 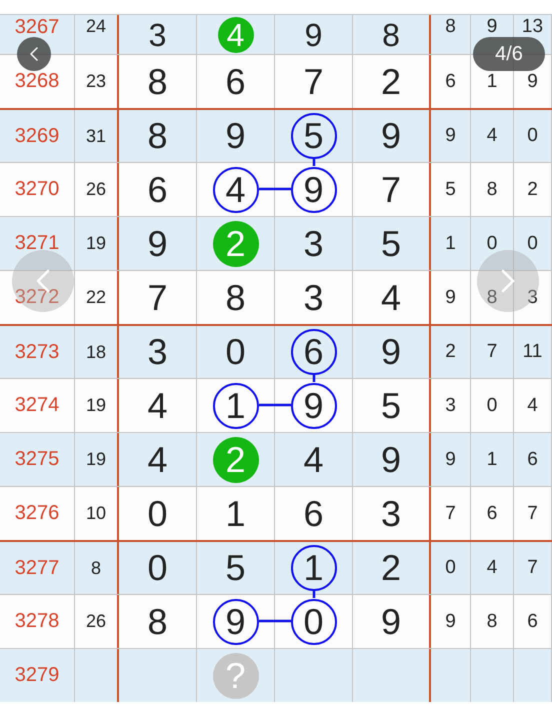 What do you see at coordinates (37, 243) in the screenshot?
I see `issue-number: 3271` at bounding box center [37, 243].